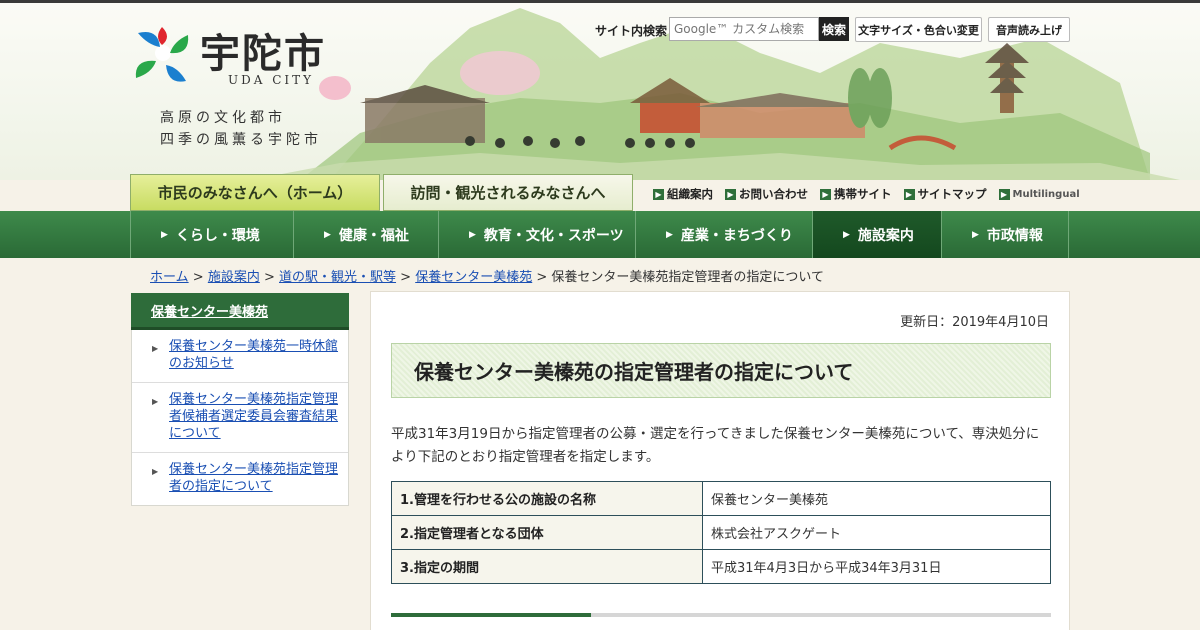 The image size is (1200, 630). I want to click on sidebar-item-designation: ▶ 保養センター美榛苑指定管理者の指定について, so click(240, 479).